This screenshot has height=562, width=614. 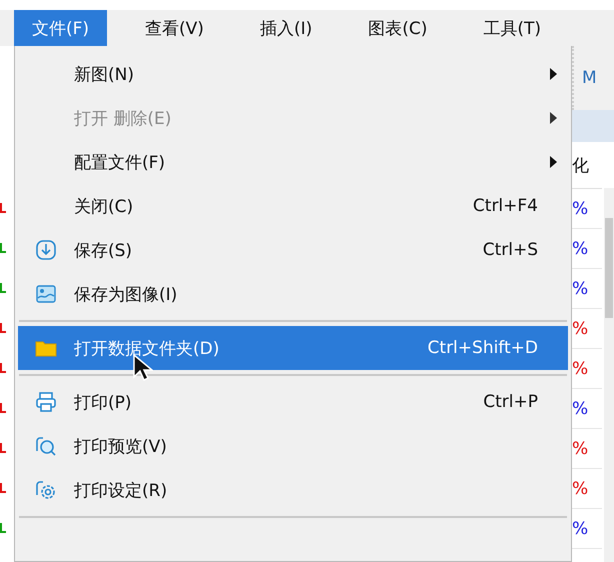 I want to click on scrollbar-thumb, so click(x=609, y=268).